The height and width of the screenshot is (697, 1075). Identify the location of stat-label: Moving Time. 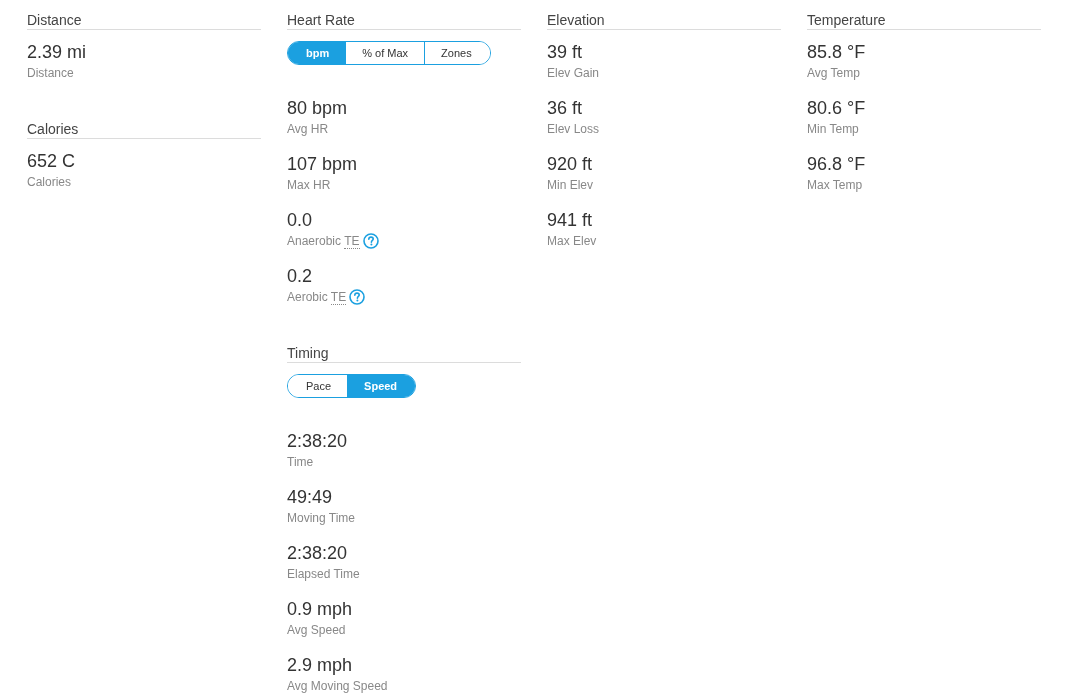
(321, 518).